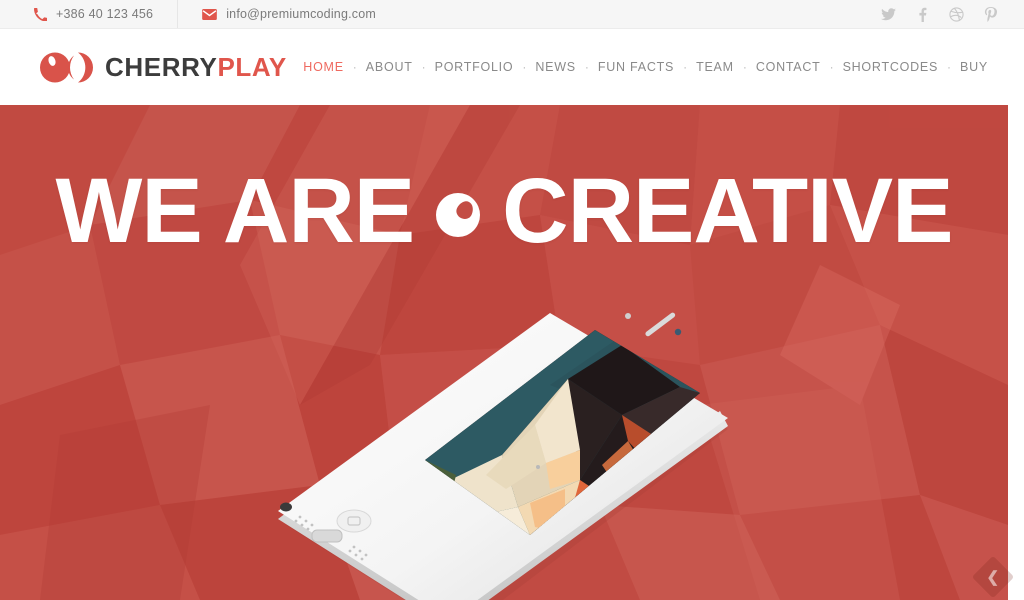 The height and width of the screenshot is (600, 1024). What do you see at coordinates (727, 211) in the screenshot?
I see `hero-headline-part2: CREATIVE` at bounding box center [727, 211].